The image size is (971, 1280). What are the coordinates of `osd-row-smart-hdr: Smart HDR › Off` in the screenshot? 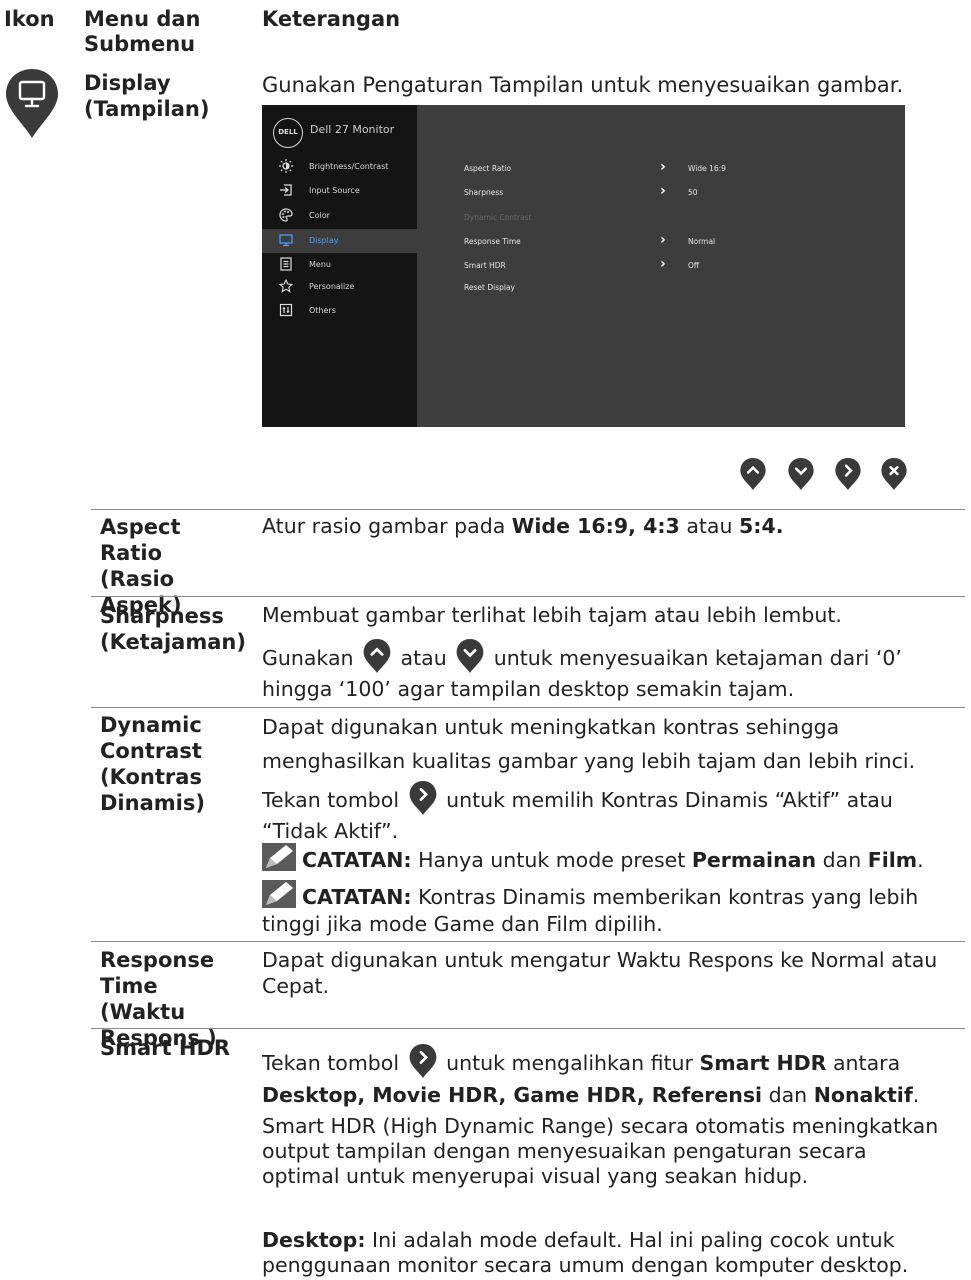 It's located at (679, 266).